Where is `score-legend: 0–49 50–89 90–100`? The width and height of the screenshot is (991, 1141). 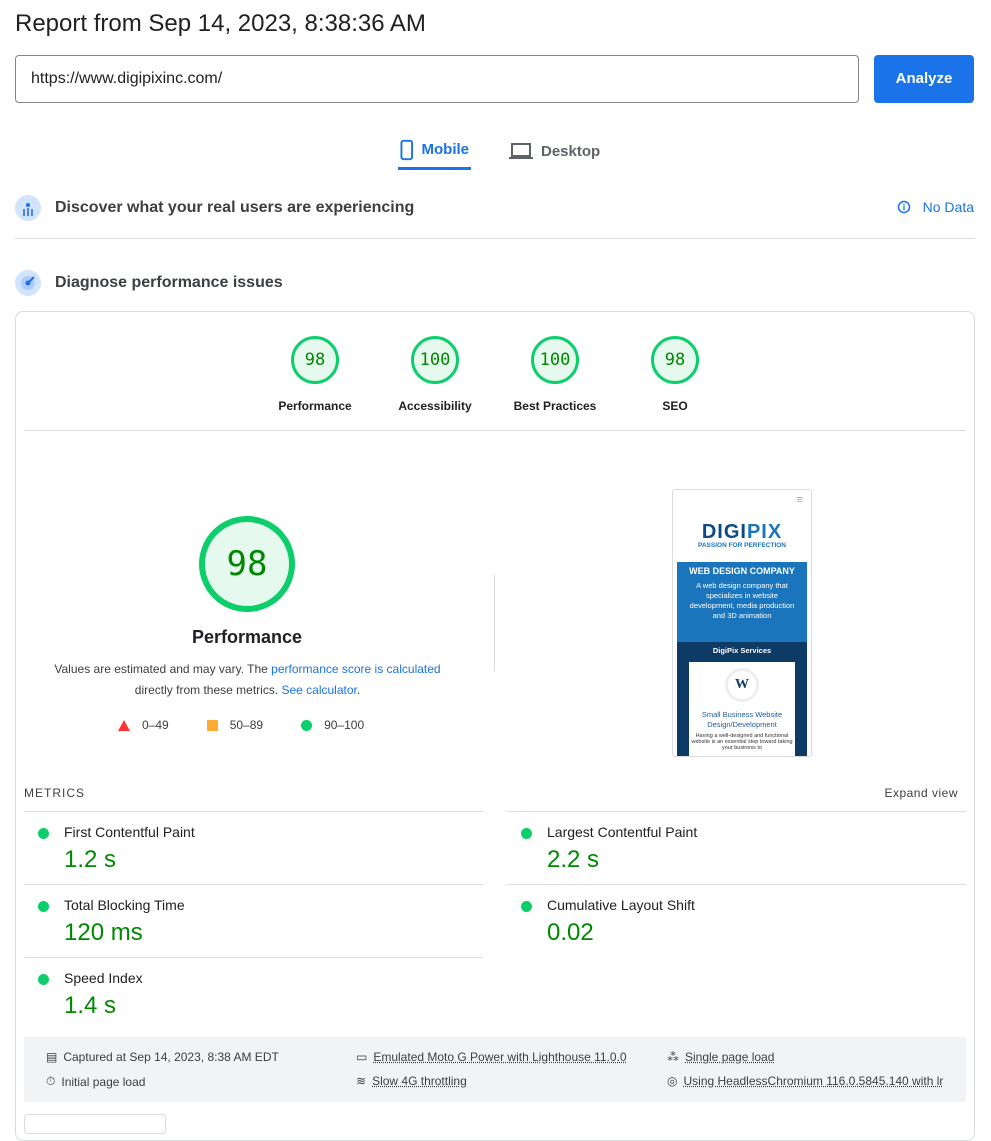 score-legend: 0–49 50–89 90–100 is located at coordinates (241, 725).